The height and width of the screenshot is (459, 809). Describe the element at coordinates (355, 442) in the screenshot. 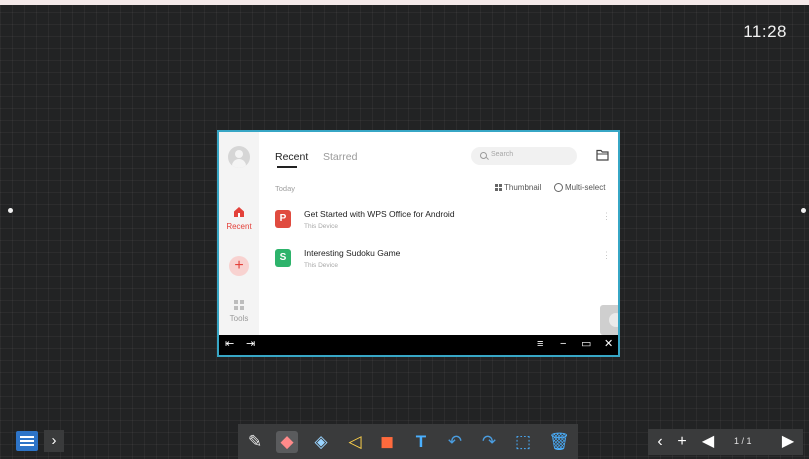

I see `select-shape-icon: ◁` at that location.